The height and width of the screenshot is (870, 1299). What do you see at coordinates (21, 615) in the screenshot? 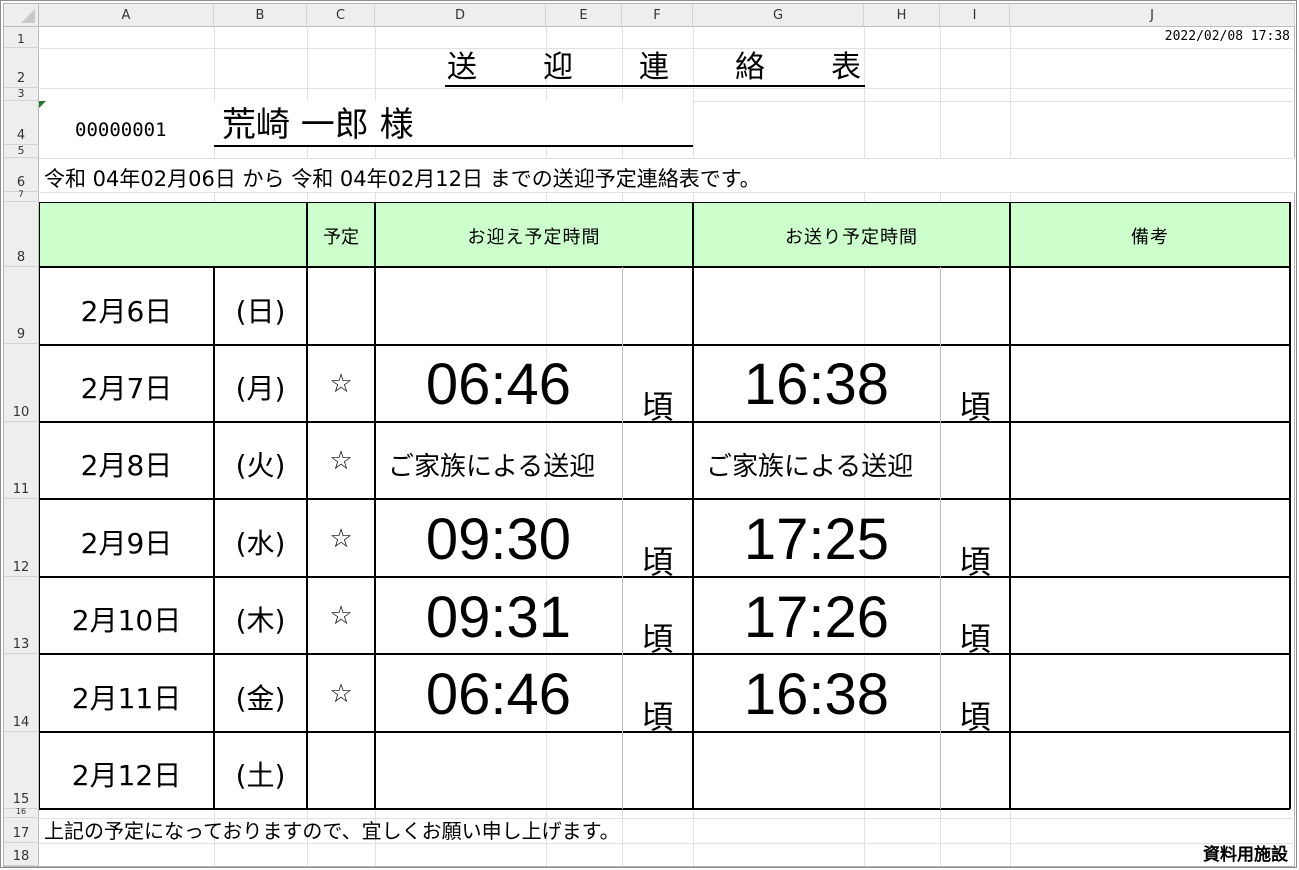
I see `row-header-13: 13` at bounding box center [21, 615].